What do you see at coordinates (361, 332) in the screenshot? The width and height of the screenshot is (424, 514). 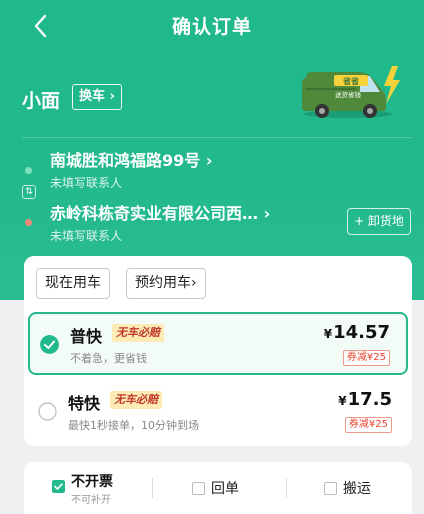 I see `price-value: 14.57` at bounding box center [361, 332].